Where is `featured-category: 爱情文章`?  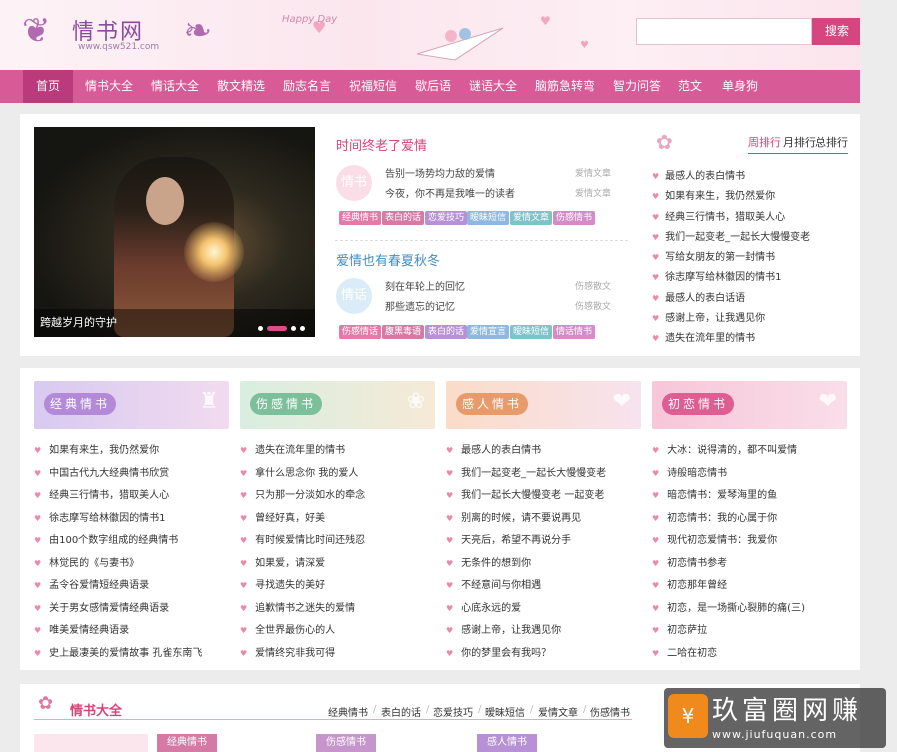 featured-category: 爱情文章 is located at coordinates (593, 192).